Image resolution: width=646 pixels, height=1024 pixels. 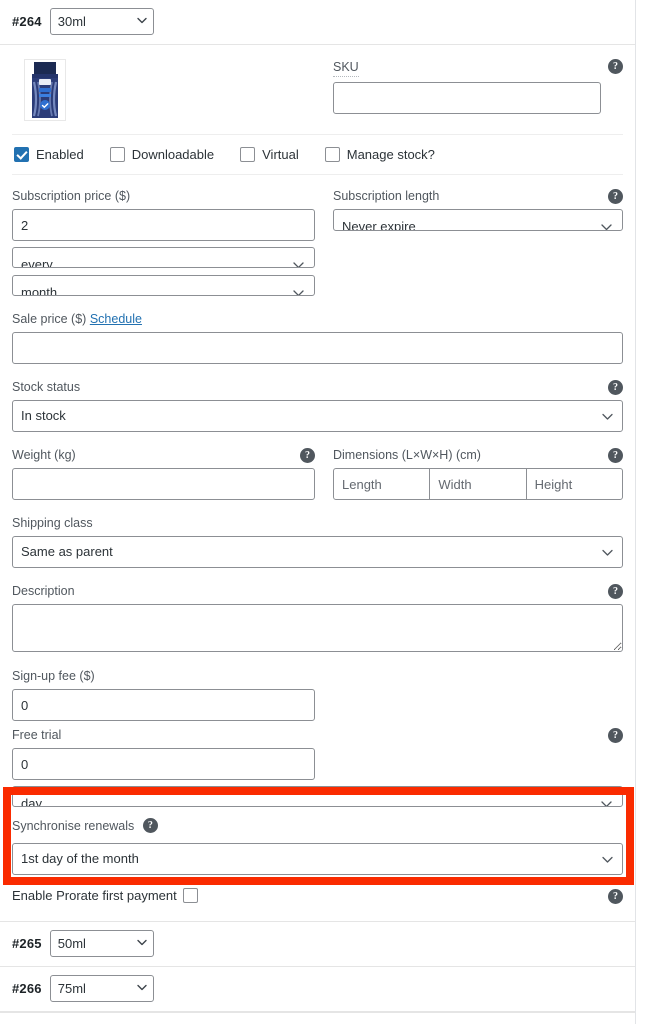 I want to click on subscription-price-group: Subscription price ($) every month, so click(x=163, y=242).